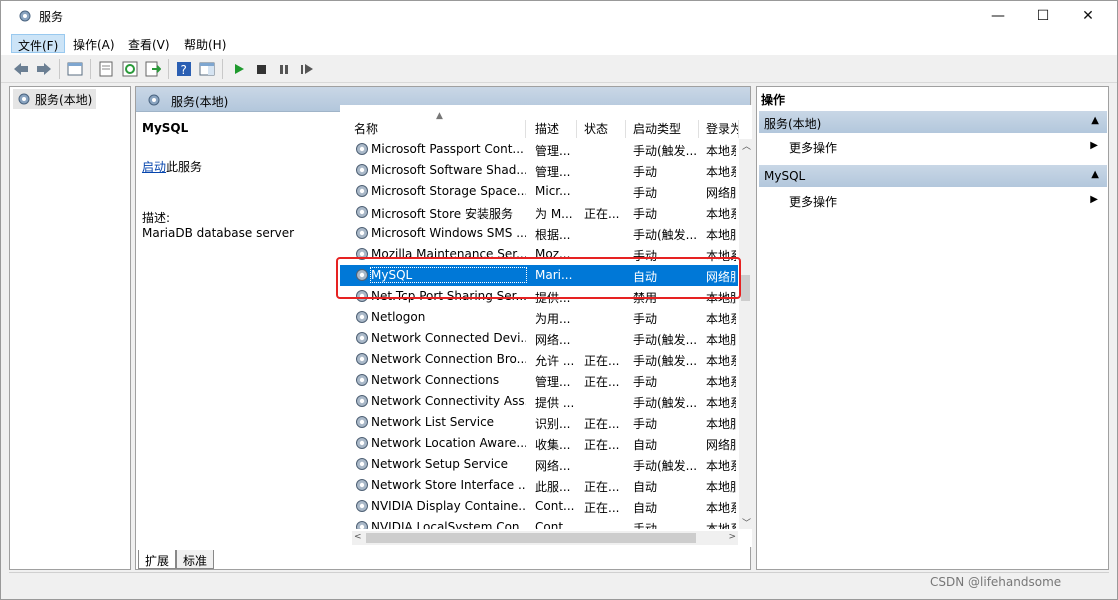 The width and height of the screenshot is (1118, 600). I want to click on description-label: 描述:, so click(156, 218).